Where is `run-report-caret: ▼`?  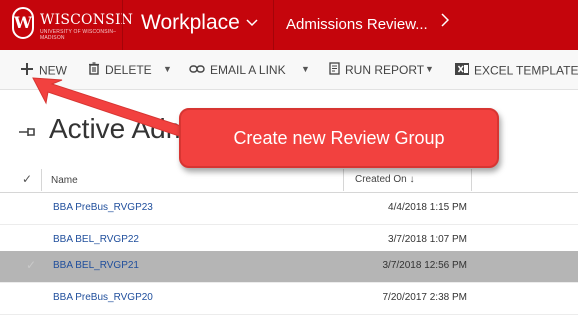
run-report-caret: ▼ is located at coordinates (429, 69).